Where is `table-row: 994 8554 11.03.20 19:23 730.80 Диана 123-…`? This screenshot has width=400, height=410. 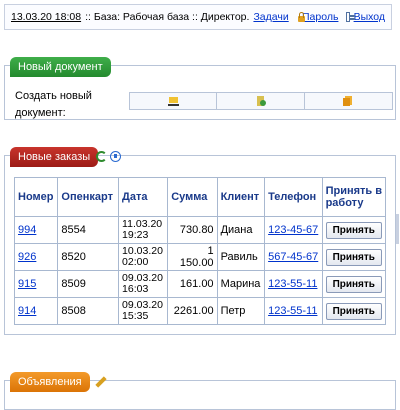
table-row: 994 8554 11.03.20 19:23 730.80 Диана 123-… is located at coordinates (200, 230).